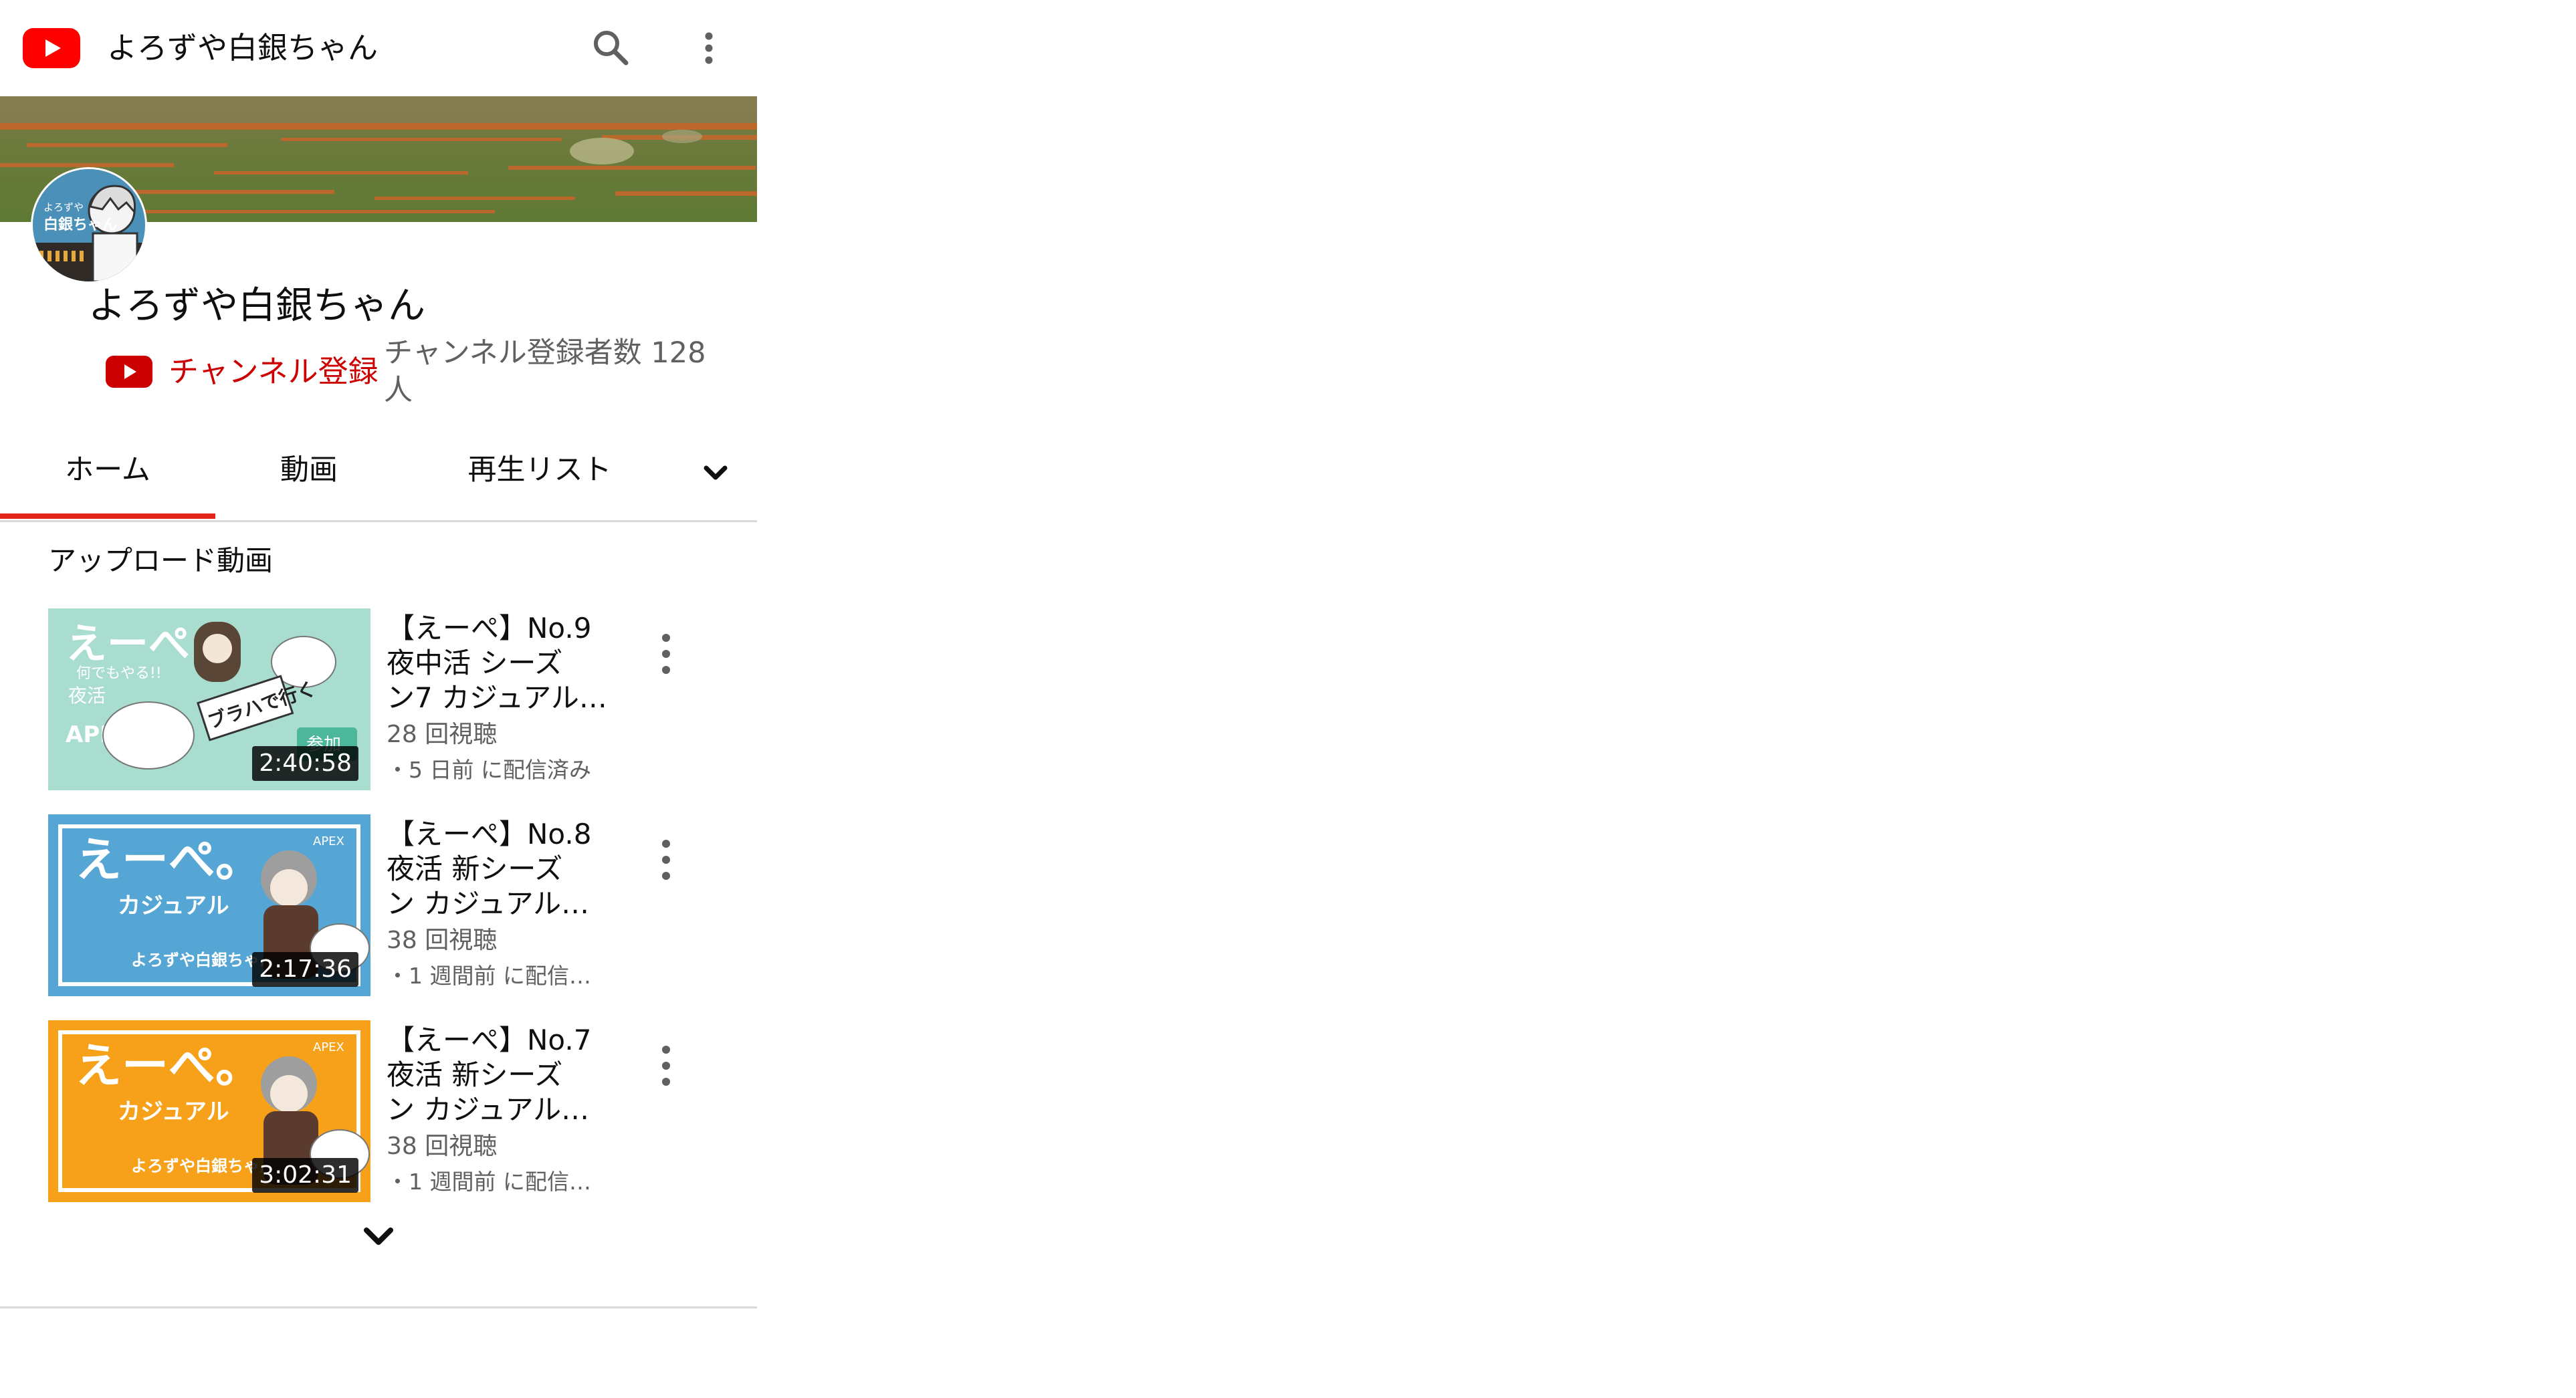 The image size is (2576, 1398). Describe the element at coordinates (209, 699) in the screenshot. I see `video-thumbnail: えーぺ 何でもやる!! 夜活 APEX ブラハで行く 参加 2:40:58` at that location.